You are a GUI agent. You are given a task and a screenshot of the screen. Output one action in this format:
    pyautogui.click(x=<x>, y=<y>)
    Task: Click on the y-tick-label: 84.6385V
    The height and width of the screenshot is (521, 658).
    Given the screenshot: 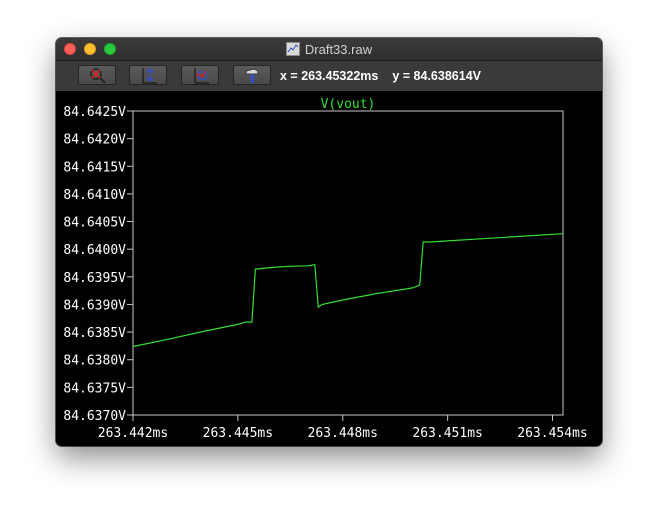 What is the action you would take?
    pyautogui.click(x=94, y=333)
    